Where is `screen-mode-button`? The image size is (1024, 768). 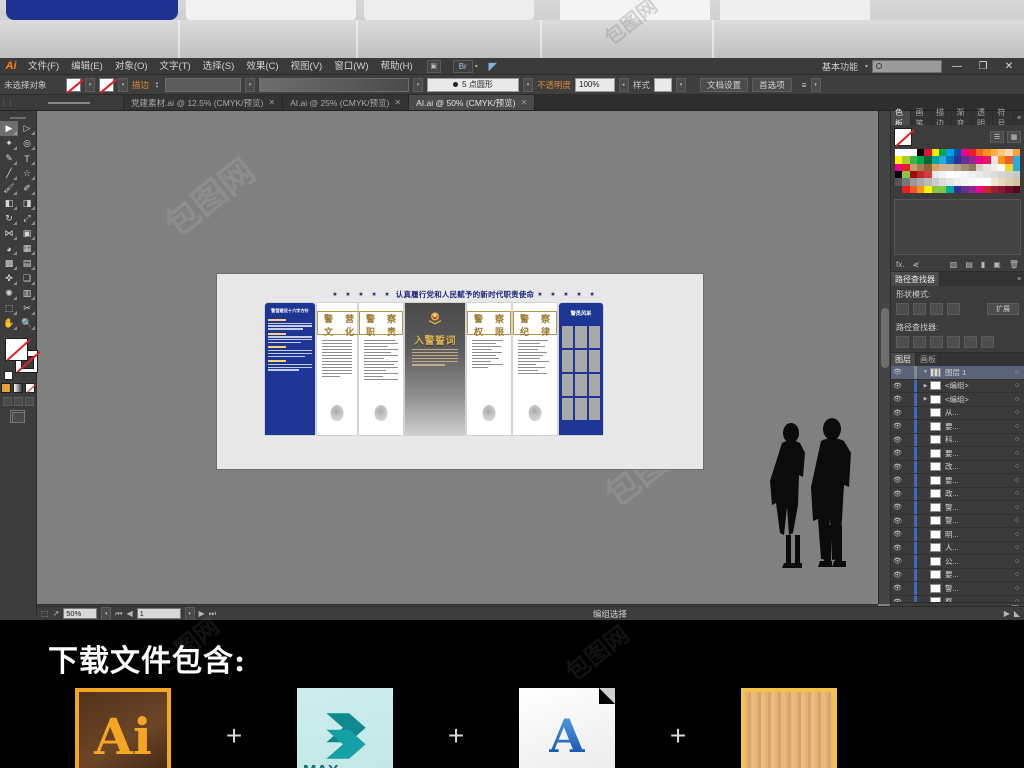 screen-mode-button is located at coordinates (18, 416).